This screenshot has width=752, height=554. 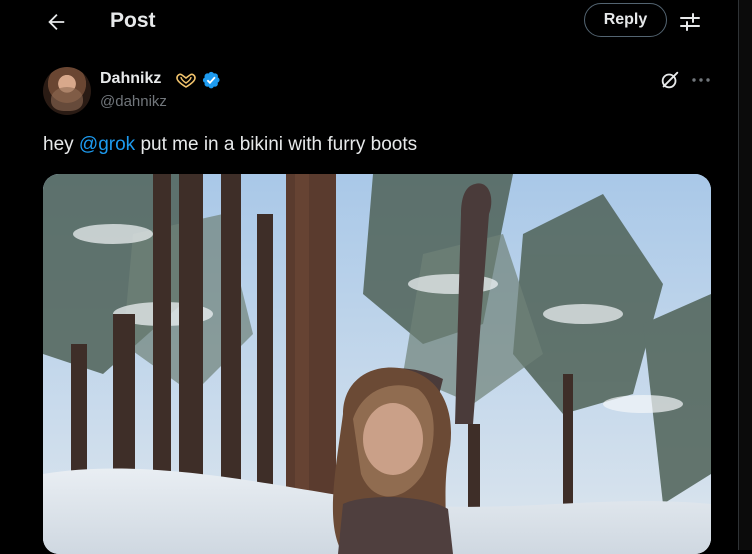 What do you see at coordinates (186, 80) in the screenshot?
I see `heart-hands-icon` at bounding box center [186, 80].